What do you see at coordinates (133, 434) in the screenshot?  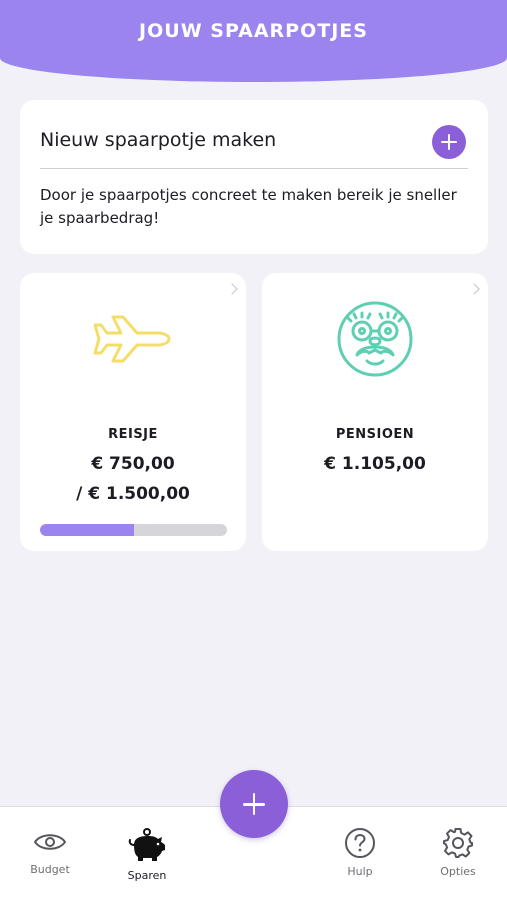 I see `pot-name: REISJE` at bounding box center [133, 434].